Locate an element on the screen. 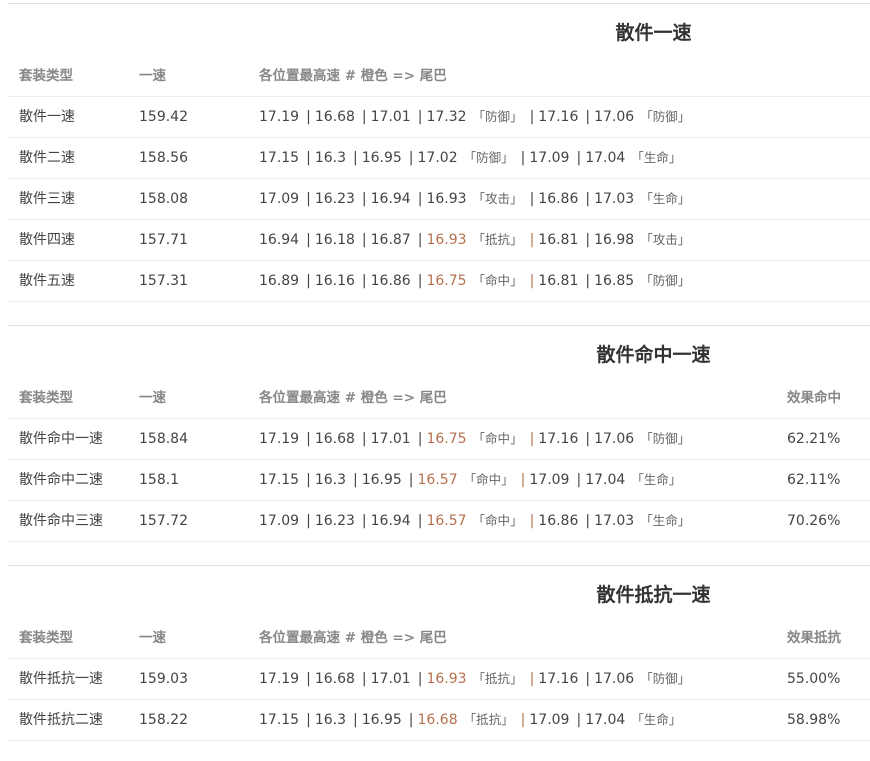 The image size is (870, 761). speed-cell: 158.08 is located at coordinates (163, 199).